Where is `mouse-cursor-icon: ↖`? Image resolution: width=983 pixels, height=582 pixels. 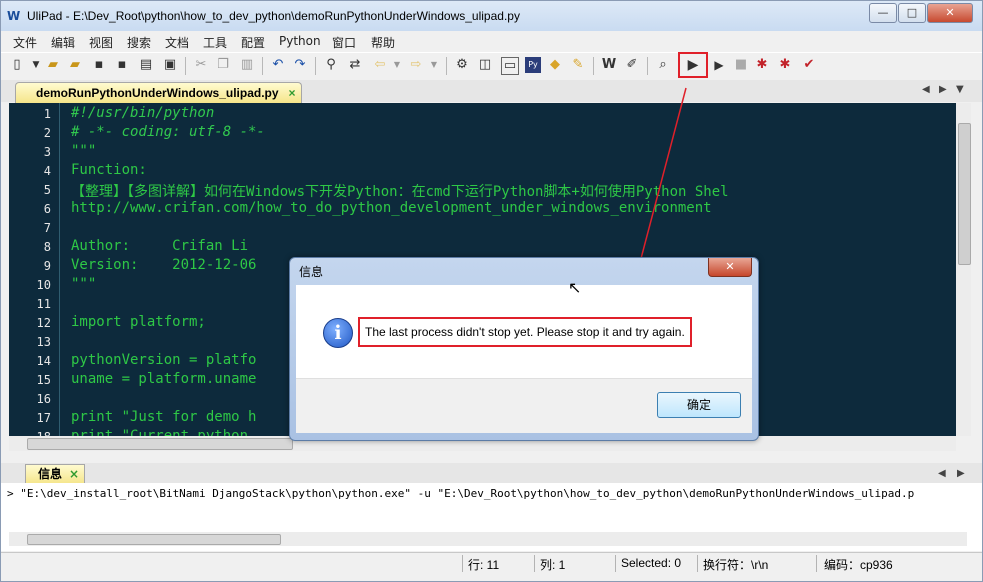 mouse-cursor-icon: ↖ is located at coordinates (575, 287).